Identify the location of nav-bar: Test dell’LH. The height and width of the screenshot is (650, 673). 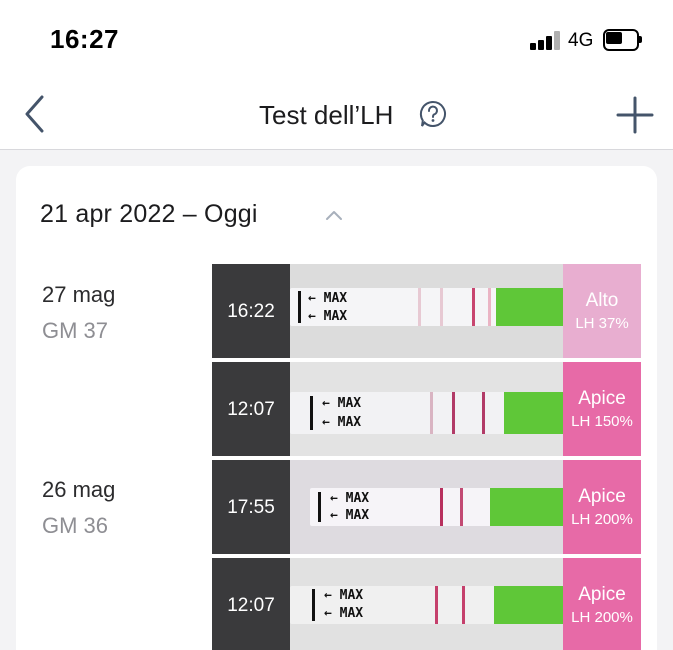
(336, 115).